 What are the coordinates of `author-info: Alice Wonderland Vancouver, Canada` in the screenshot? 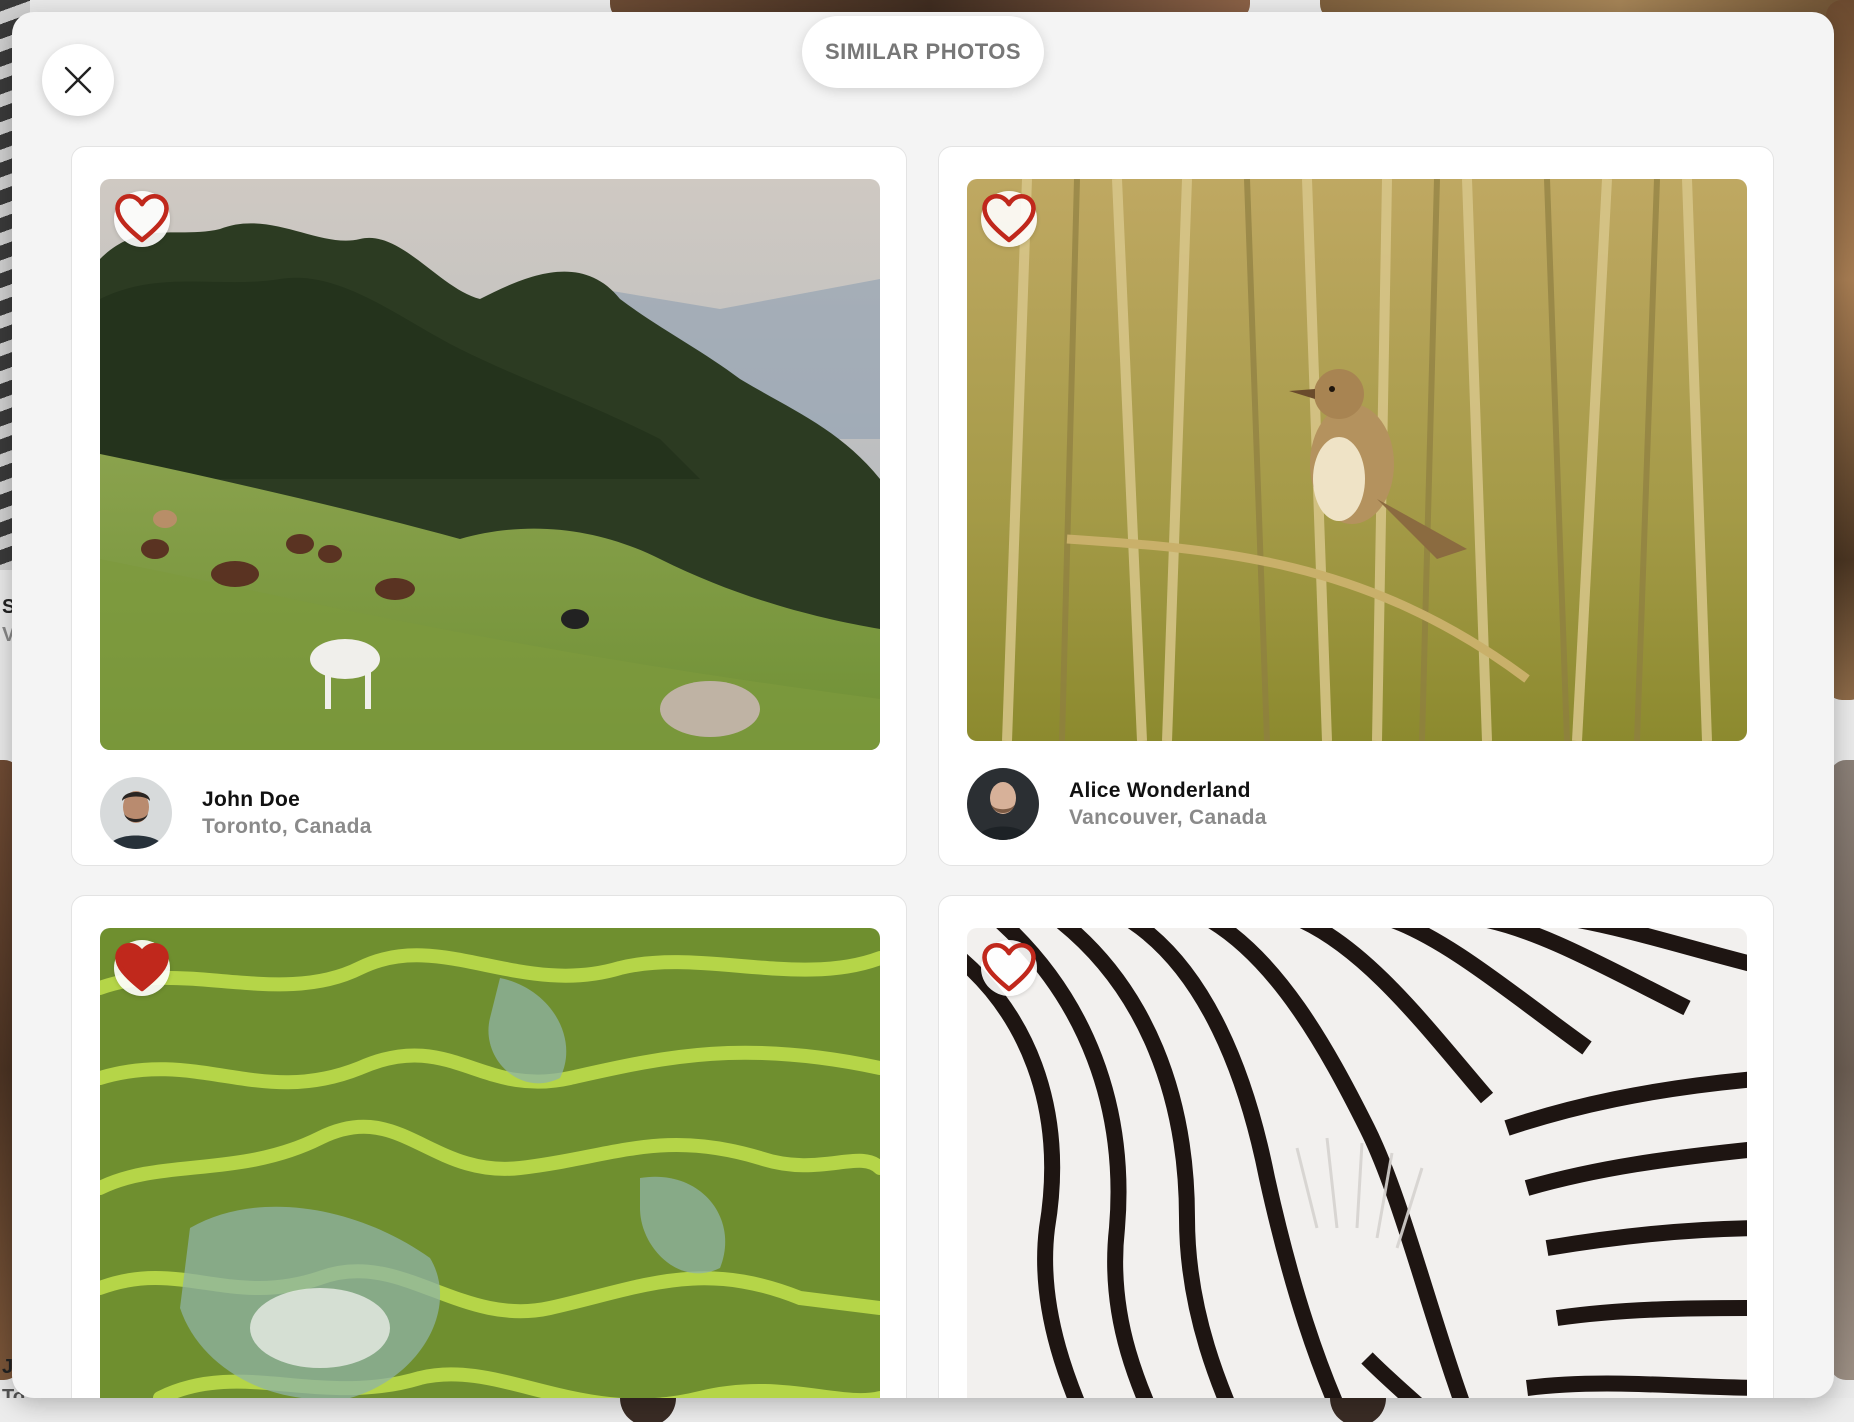 It's located at (1117, 804).